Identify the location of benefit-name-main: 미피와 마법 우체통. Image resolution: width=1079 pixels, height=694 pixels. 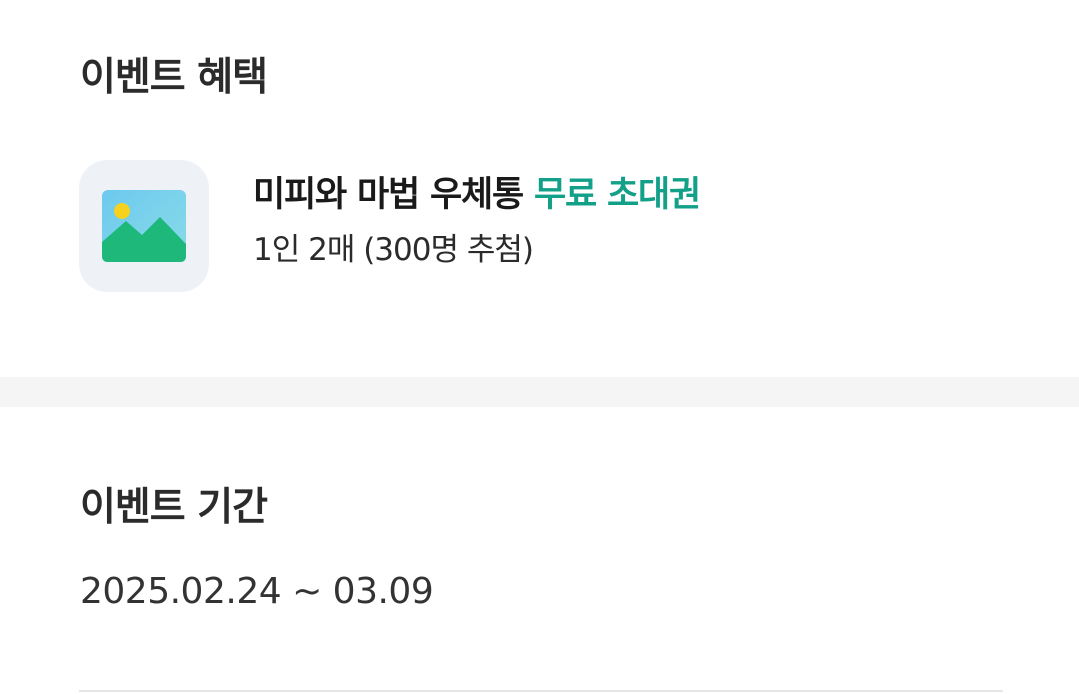
(393, 195).